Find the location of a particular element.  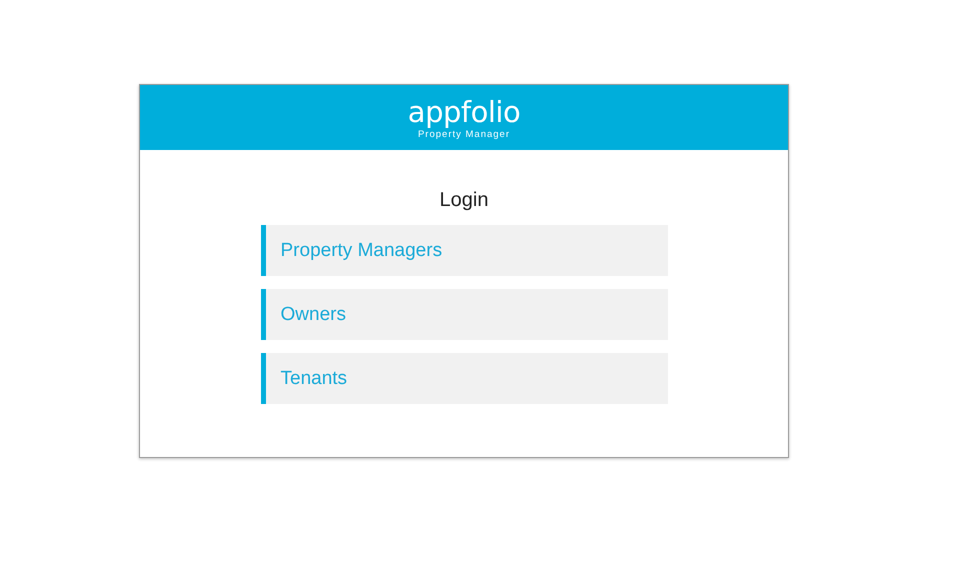

login-option: Tenants is located at coordinates (464, 378).